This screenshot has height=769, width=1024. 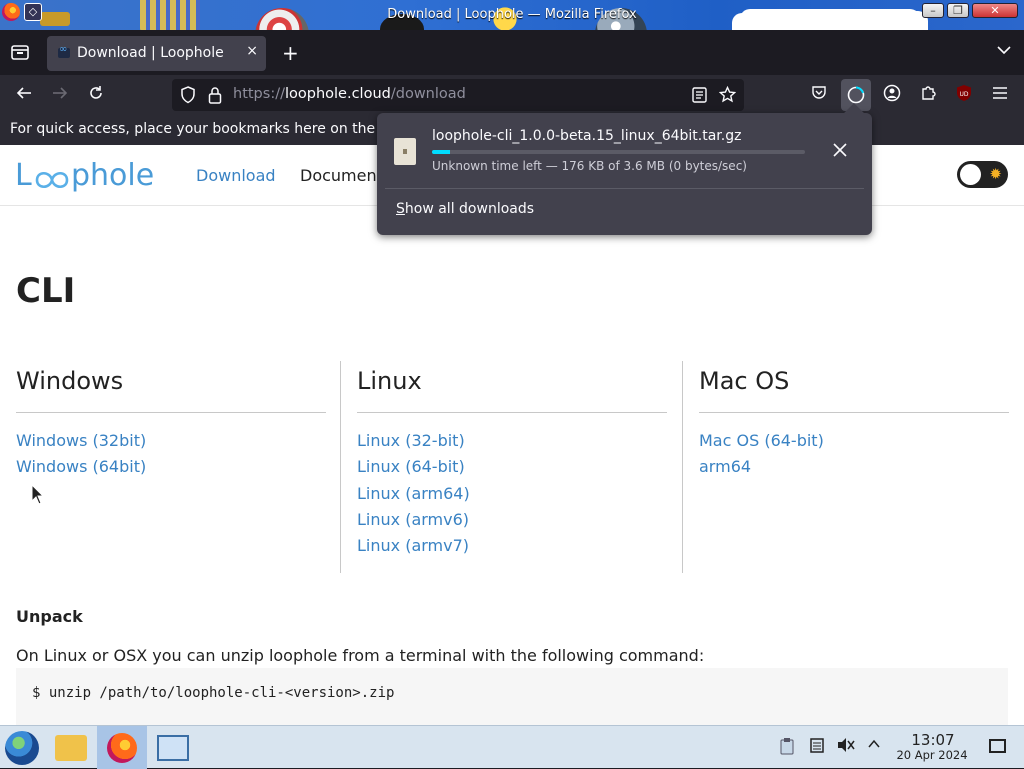 What do you see at coordinates (933, 10) in the screenshot?
I see `minimize-button: –` at bounding box center [933, 10].